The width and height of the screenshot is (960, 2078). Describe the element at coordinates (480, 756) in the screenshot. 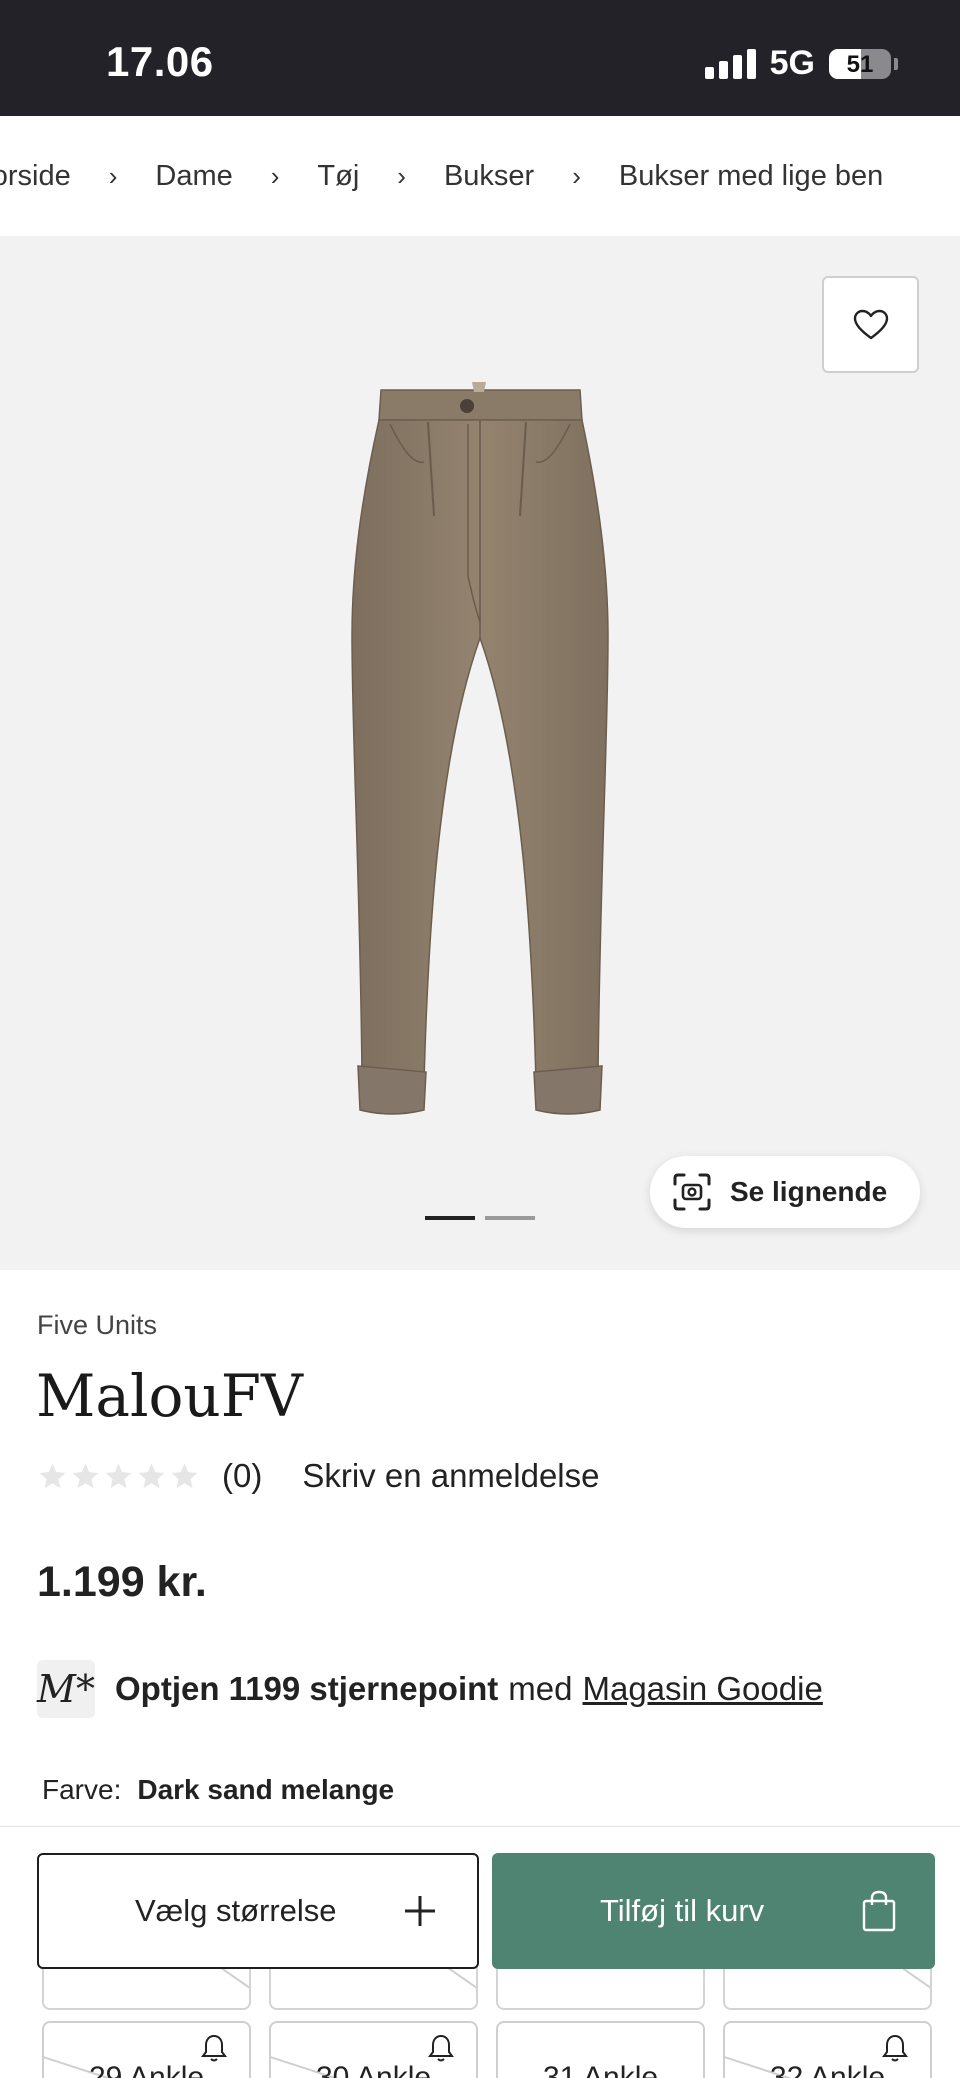

I see `product-image` at that location.